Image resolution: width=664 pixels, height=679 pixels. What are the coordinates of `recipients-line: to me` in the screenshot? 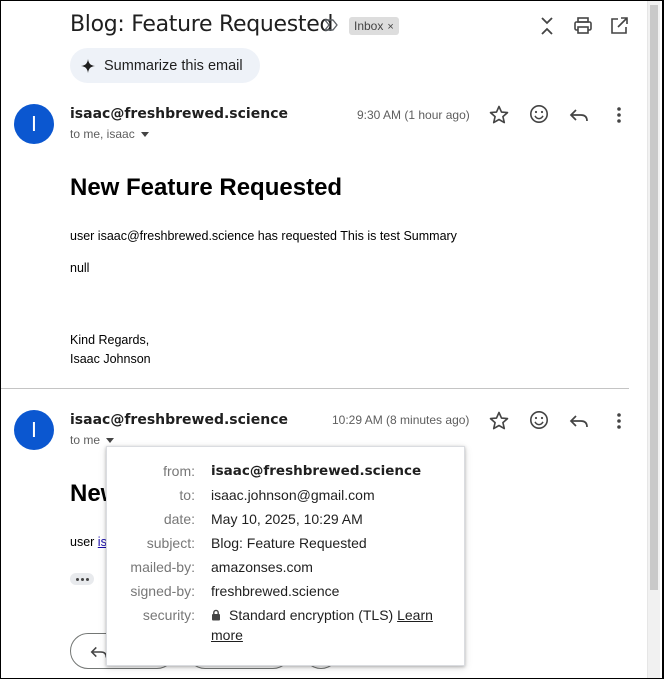 It's located at (92, 440).